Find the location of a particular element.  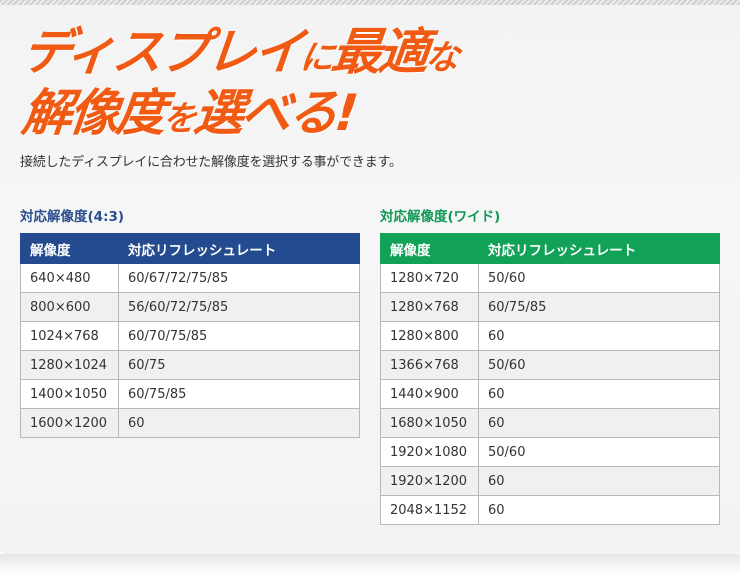

table-row: 1280×800 60 is located at coordinates (550, 336).